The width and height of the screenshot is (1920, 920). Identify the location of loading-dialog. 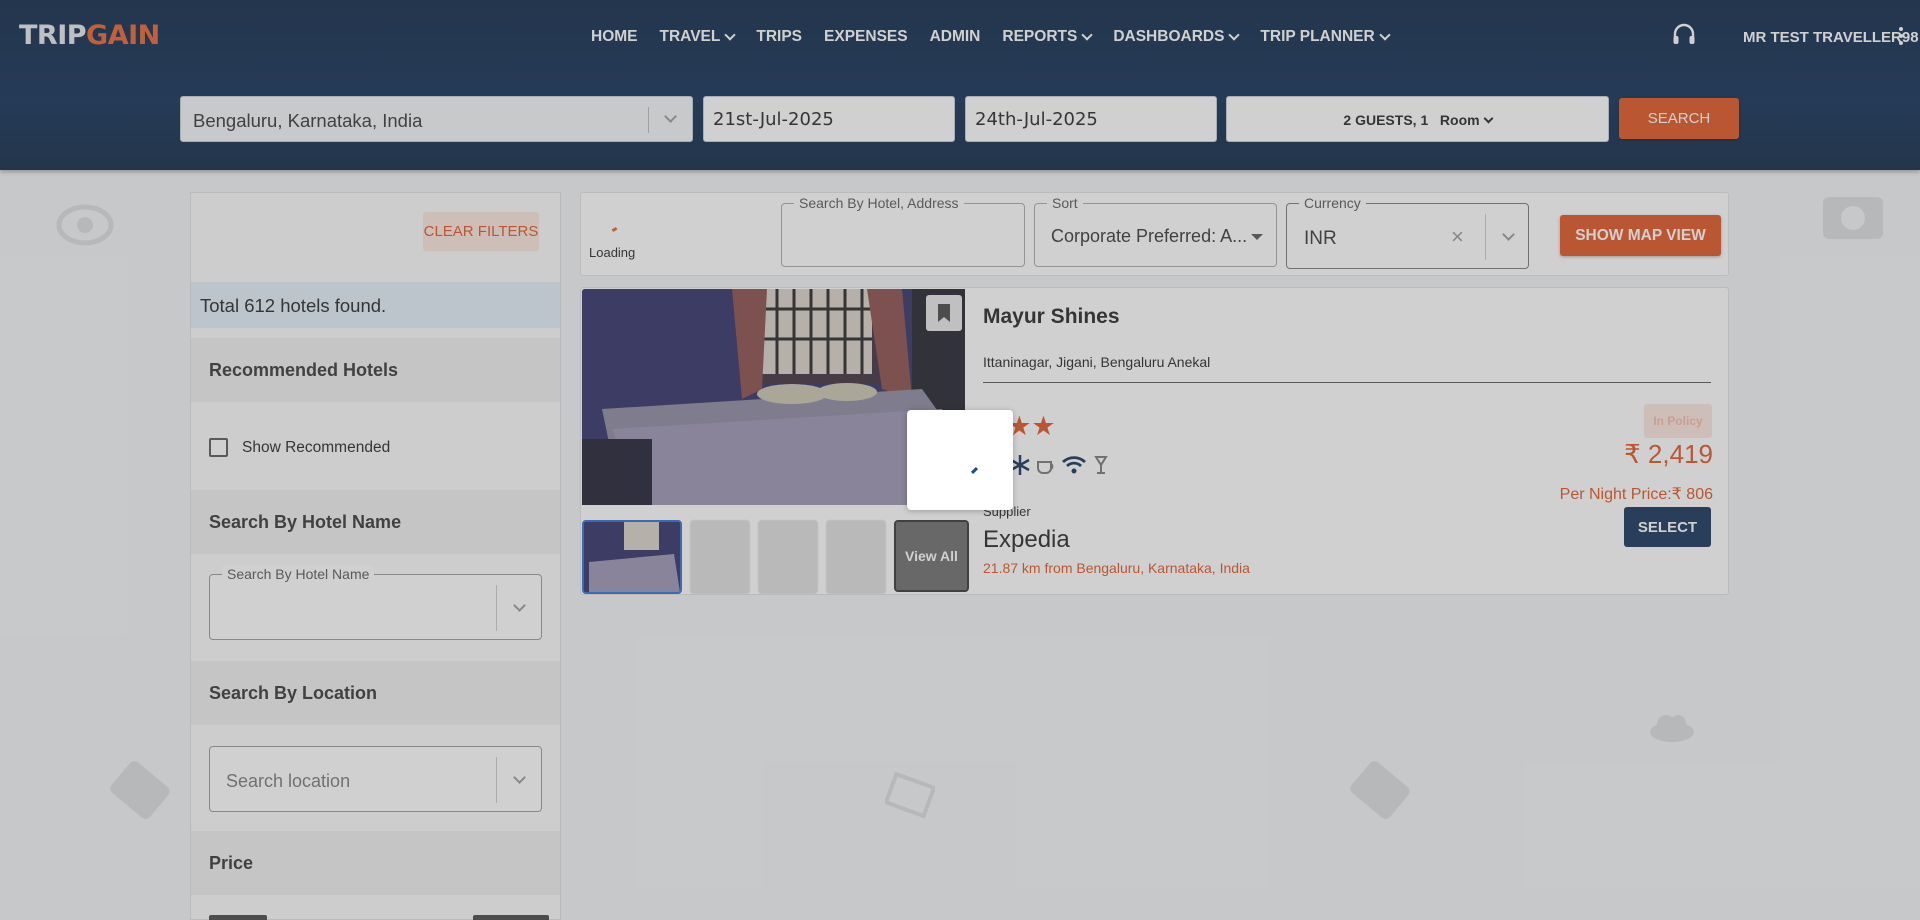
(960, 460).